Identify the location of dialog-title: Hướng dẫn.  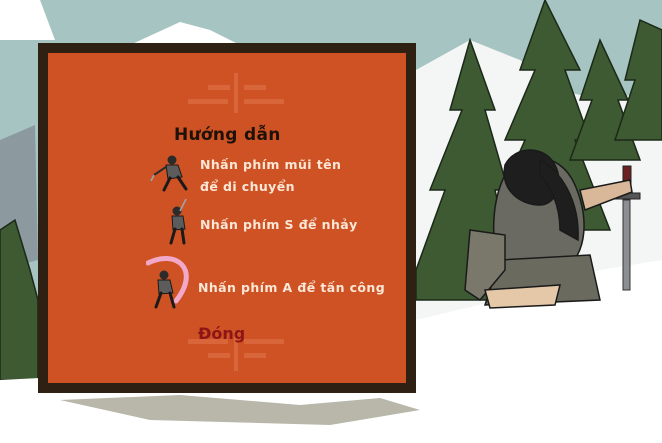
(227, 135).